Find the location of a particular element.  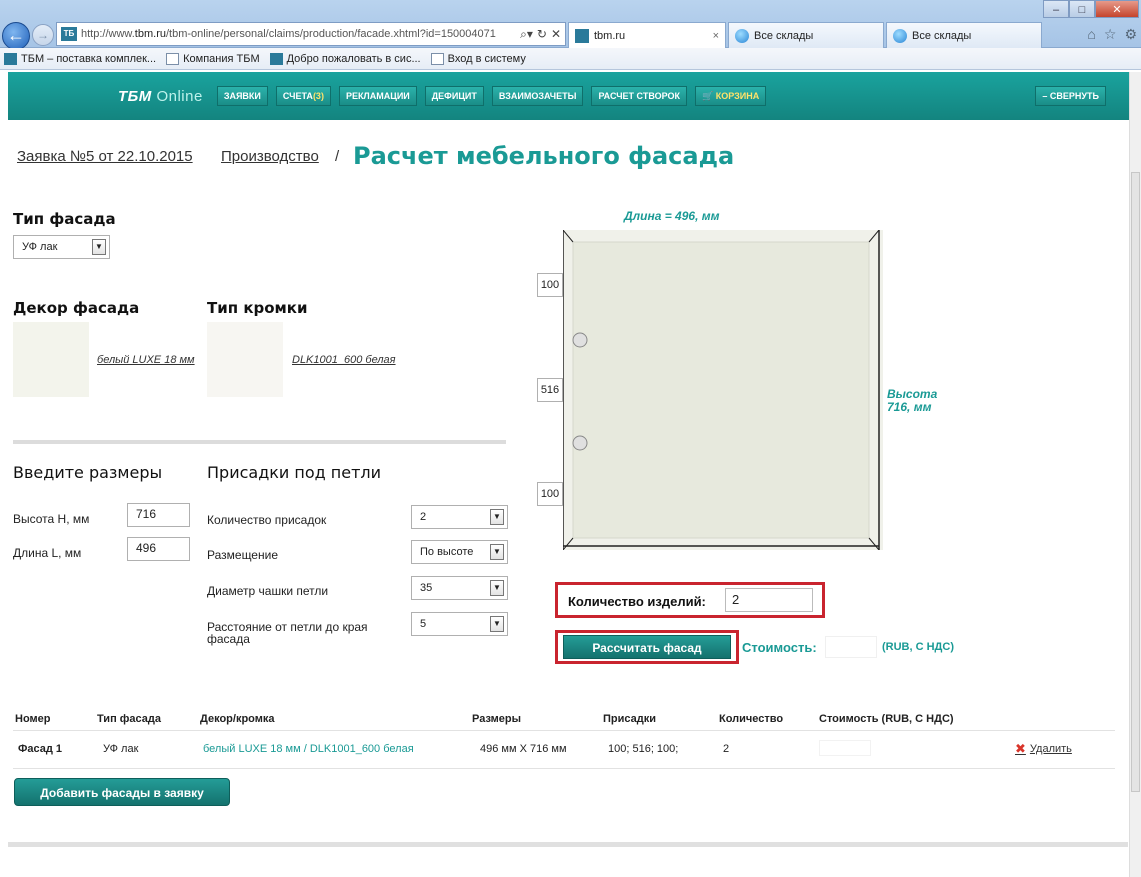

placement-select: По высоте ▼ is located at coordinates (459, 552).